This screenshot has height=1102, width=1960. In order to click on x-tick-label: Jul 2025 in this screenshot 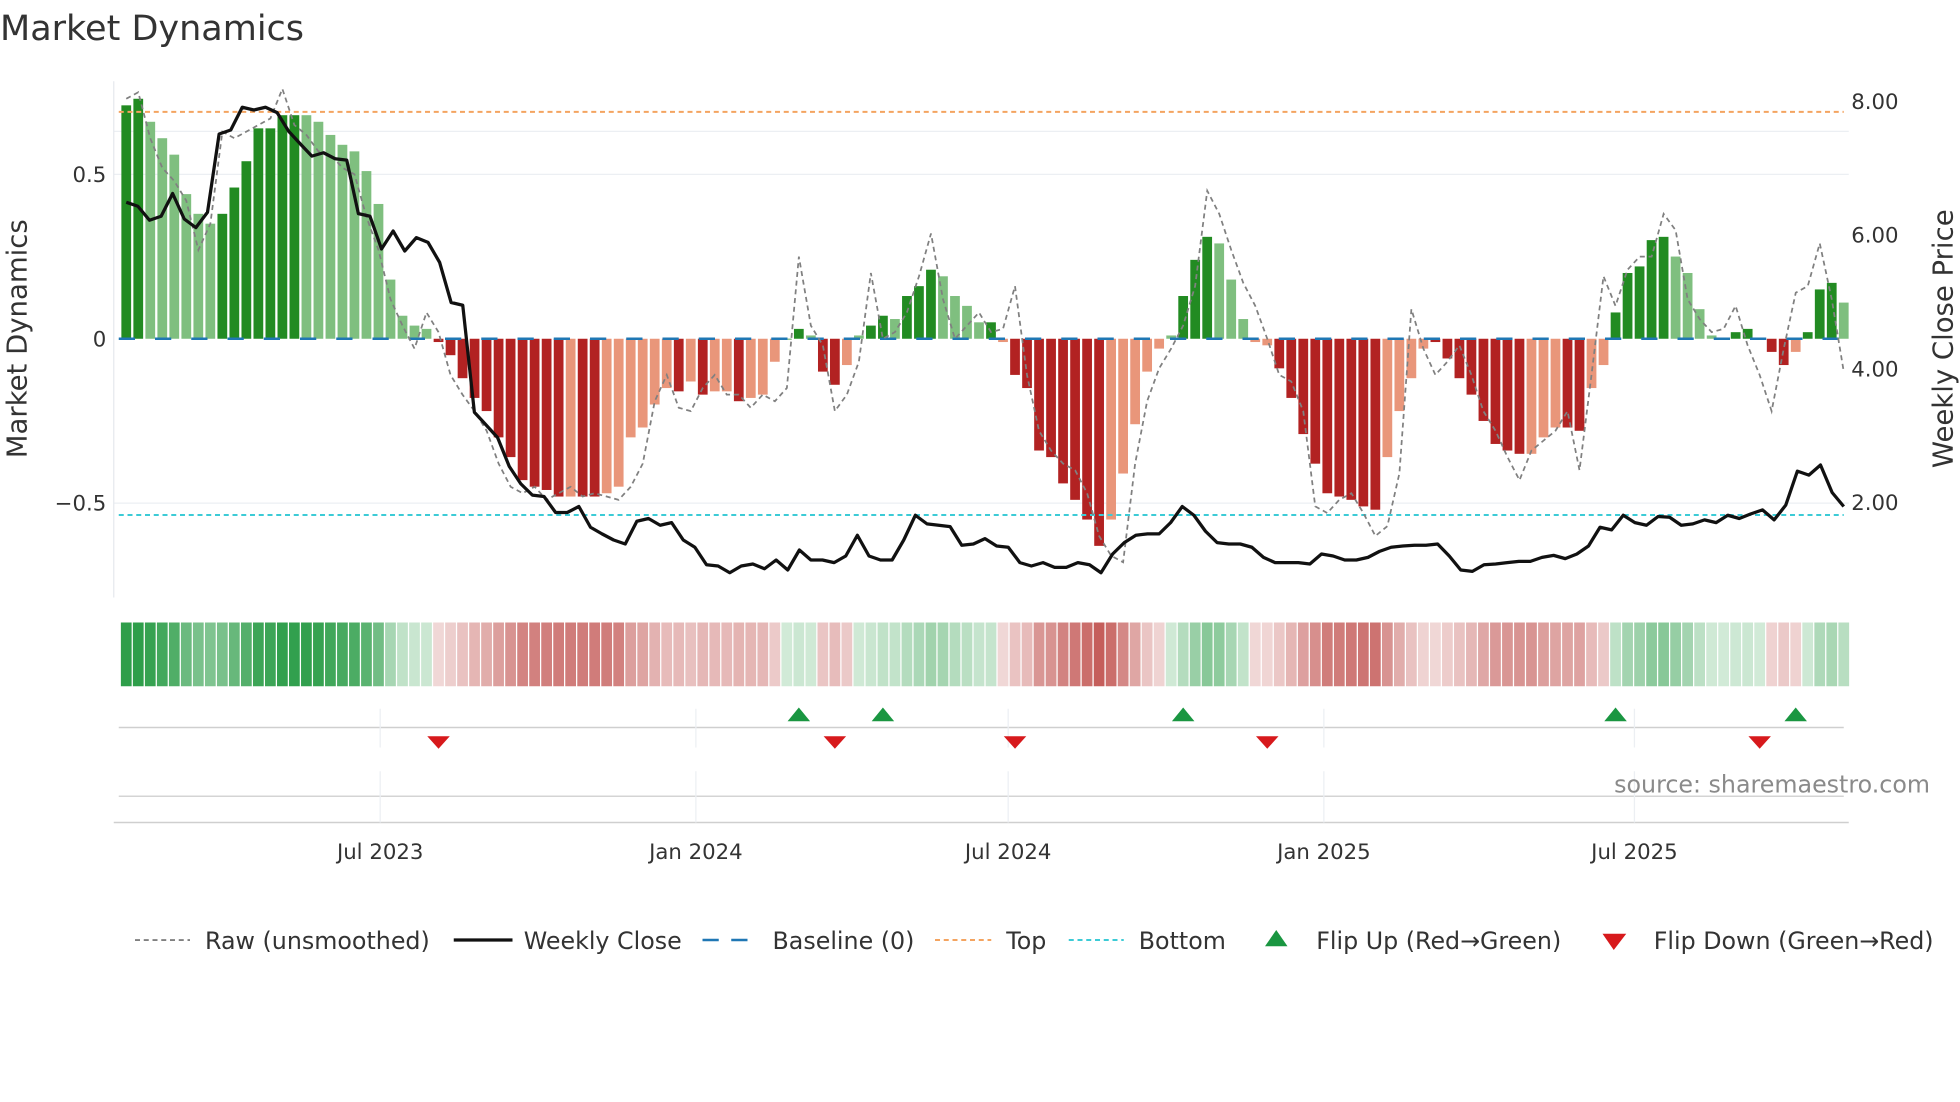, I will do `click(1633, 852)`.